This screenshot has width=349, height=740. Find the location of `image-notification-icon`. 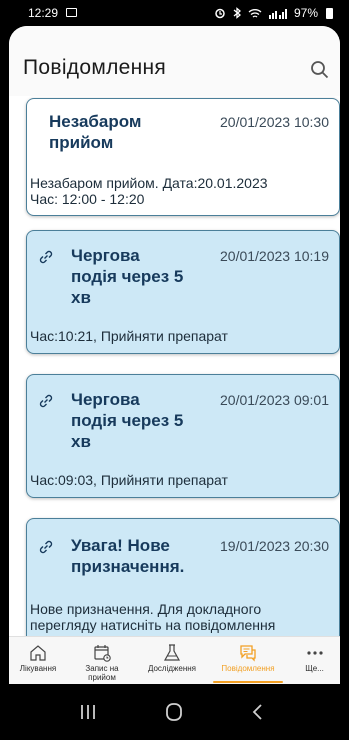

image-notification-icon is located at coordinates (71, 12).